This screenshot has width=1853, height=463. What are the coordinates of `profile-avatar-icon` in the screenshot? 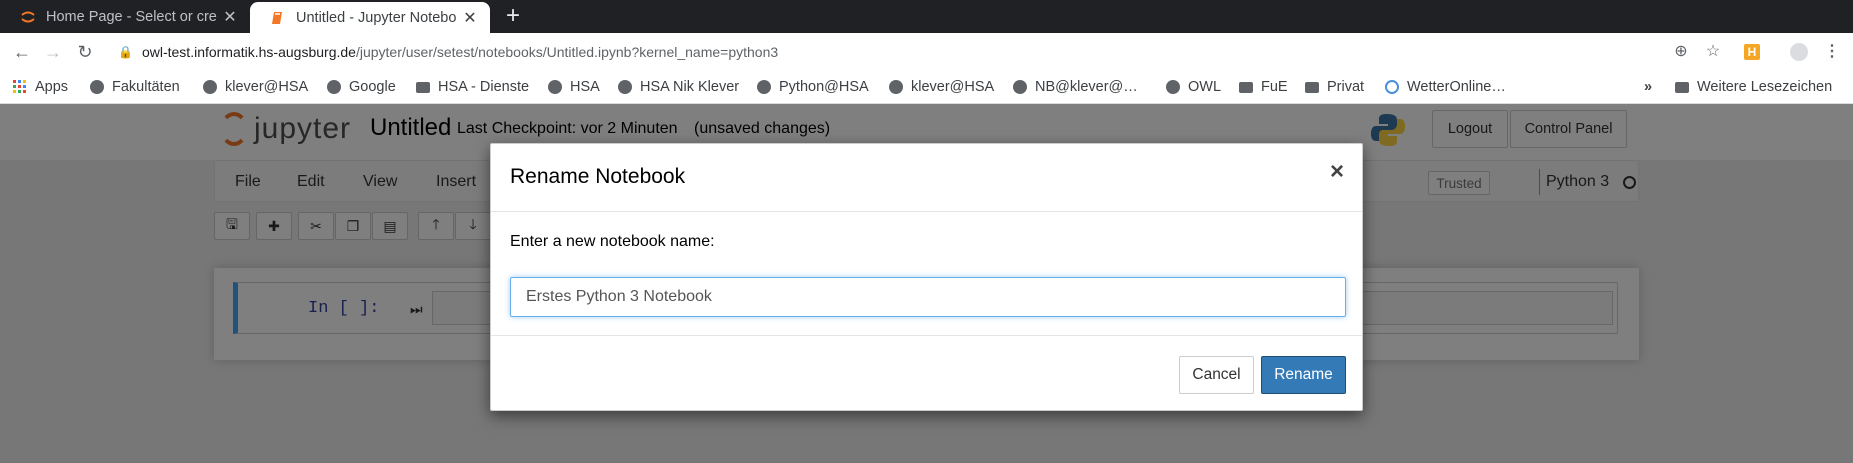 It's located at (1799, 52).